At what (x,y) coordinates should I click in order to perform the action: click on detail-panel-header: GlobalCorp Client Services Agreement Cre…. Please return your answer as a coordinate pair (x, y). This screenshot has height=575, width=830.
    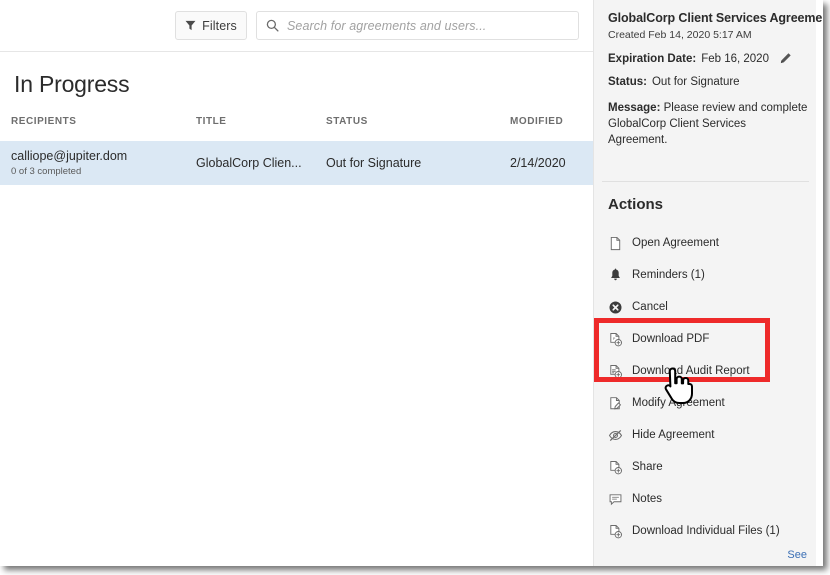
    Looking at the image, I should click on (708, 74).